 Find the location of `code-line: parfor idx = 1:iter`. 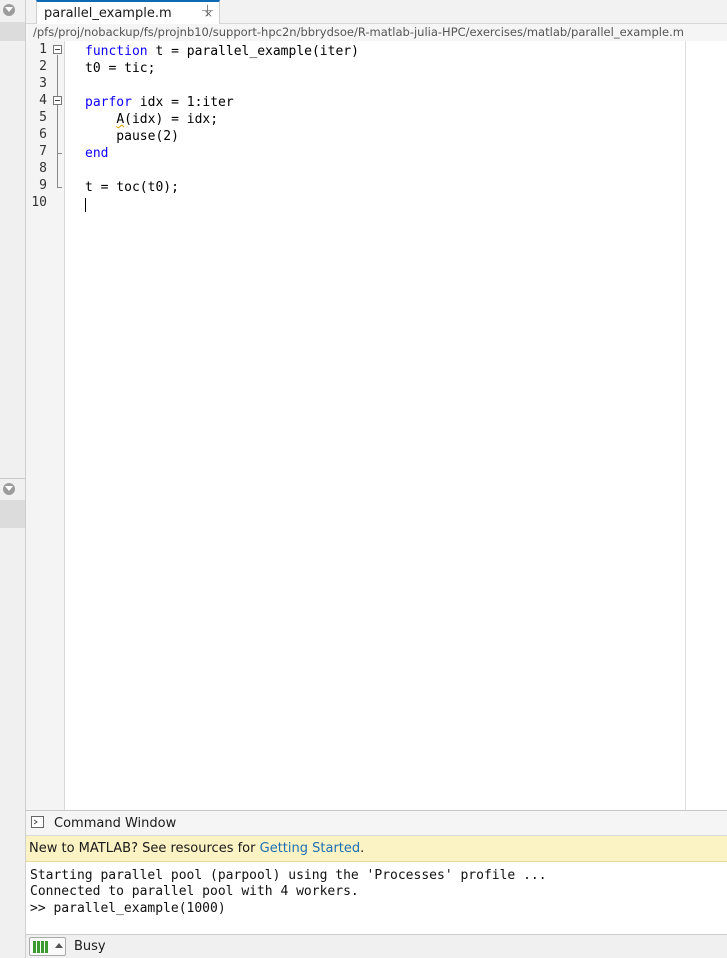

code-line: parfor idx = 1:iter is located at coordinates (159, 102).